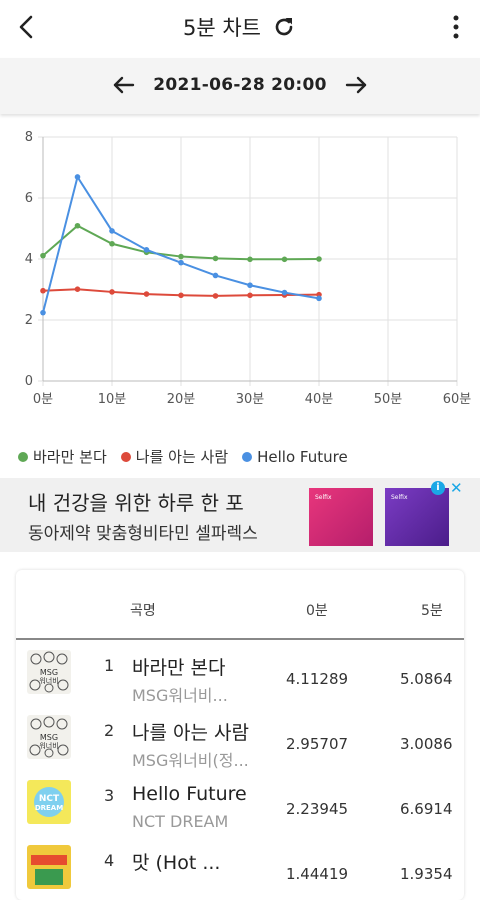  I want to click on rank-number: 2, so click(109, 730).